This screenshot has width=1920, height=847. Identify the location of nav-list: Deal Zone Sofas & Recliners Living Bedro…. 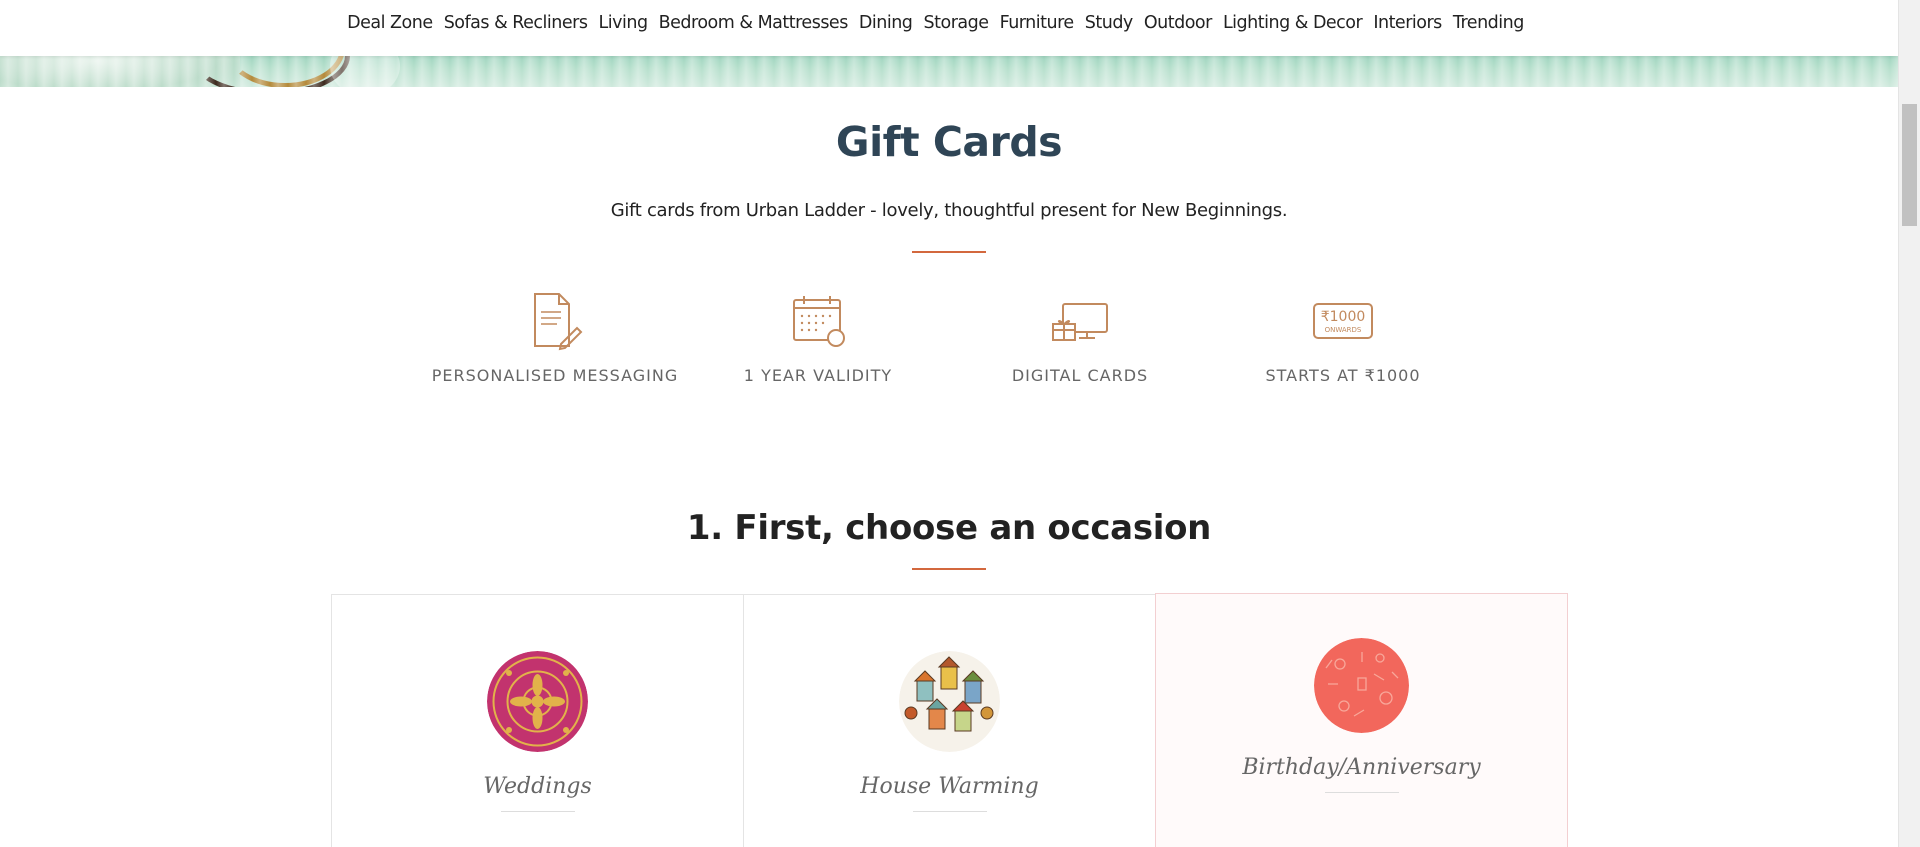
(935, 16).